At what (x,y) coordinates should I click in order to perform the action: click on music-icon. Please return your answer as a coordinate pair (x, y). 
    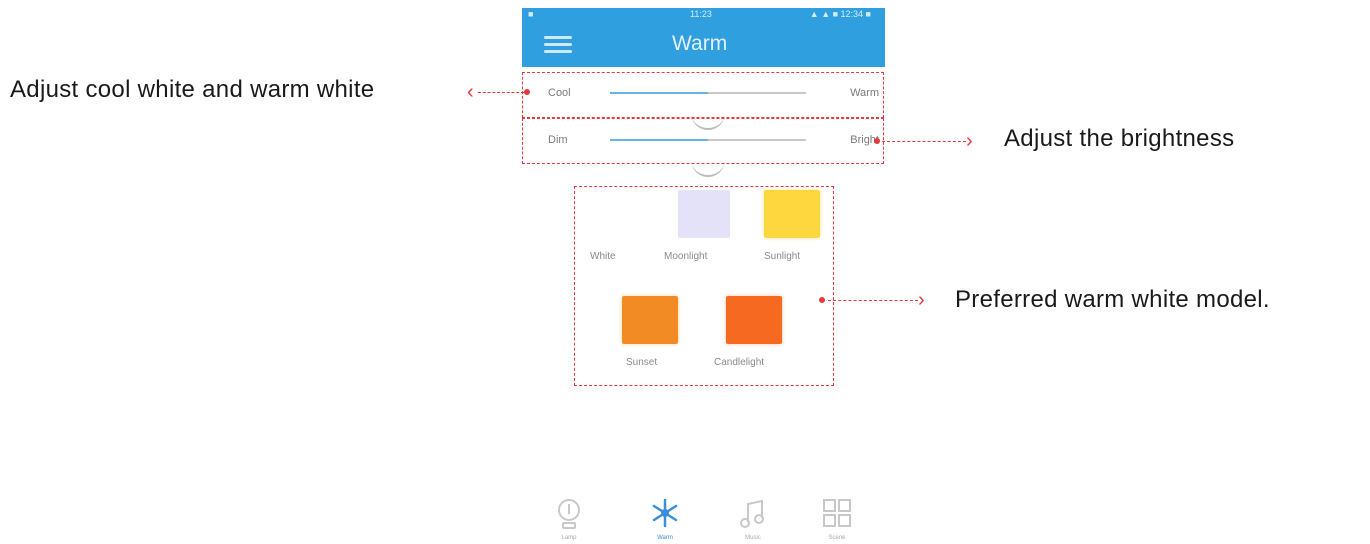
    Looking at the image, I should click on (752, 513).